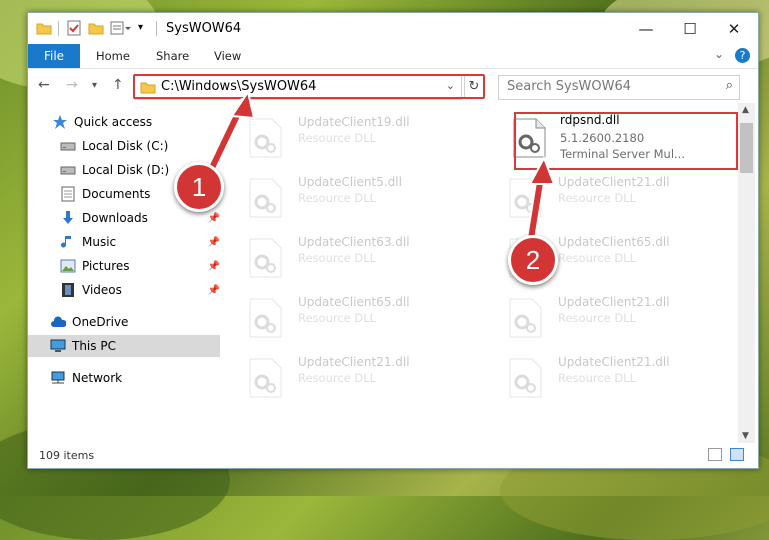 This screenshot has height=540, width=769. I want to click on step-2-badge: 2, so click(533, 260).